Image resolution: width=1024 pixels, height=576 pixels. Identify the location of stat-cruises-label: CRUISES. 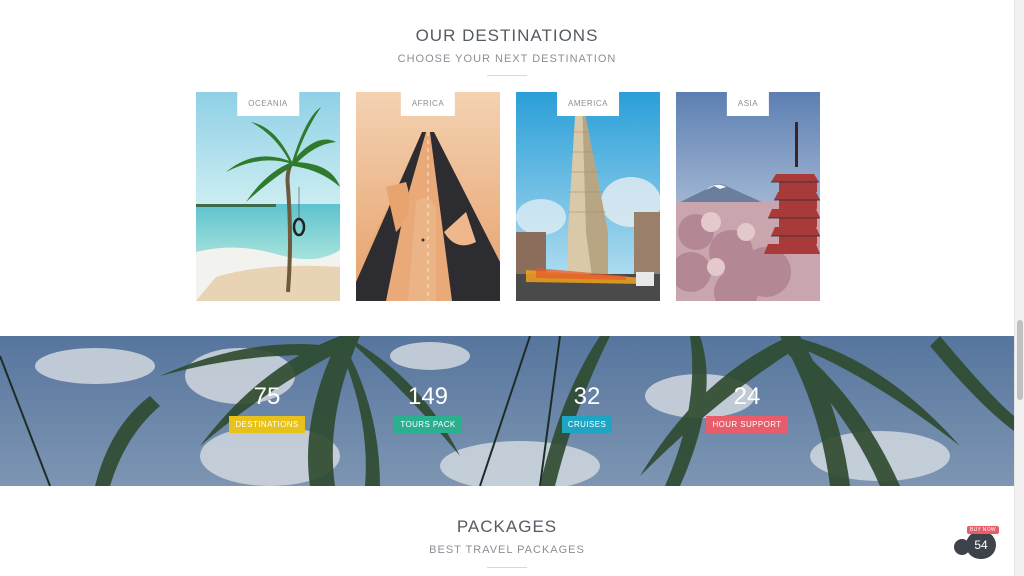
(587, 424).